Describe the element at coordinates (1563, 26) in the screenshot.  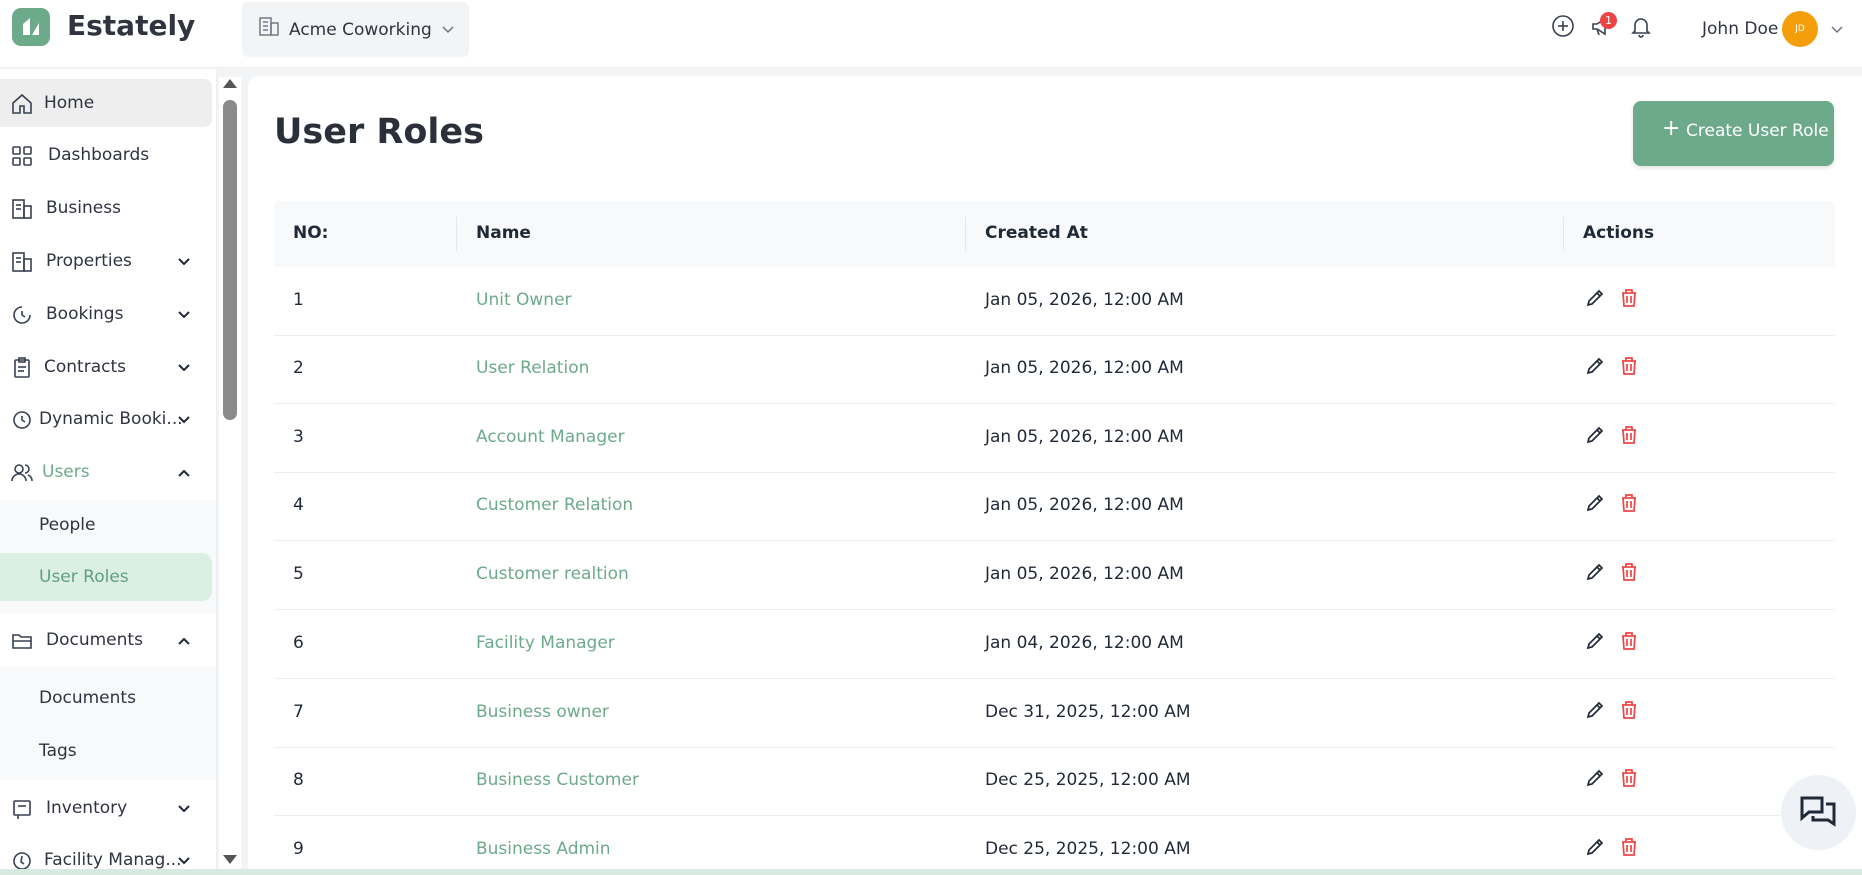
I see `add-circle-icon` at that location.